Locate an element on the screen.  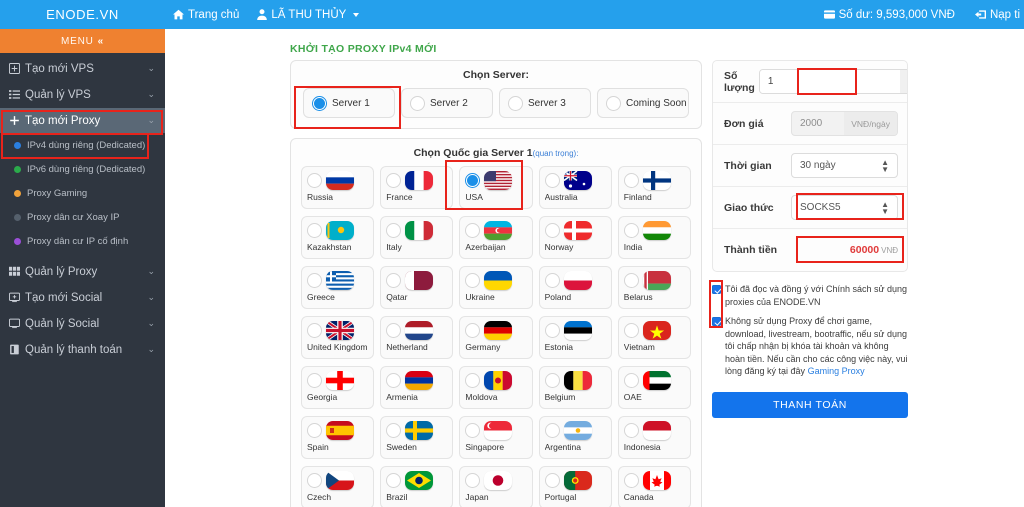
sidebar-subitem-ipv4-dedicated: IPv4 dùng riêng (Dedicated) is located at coordinates (82, 145).